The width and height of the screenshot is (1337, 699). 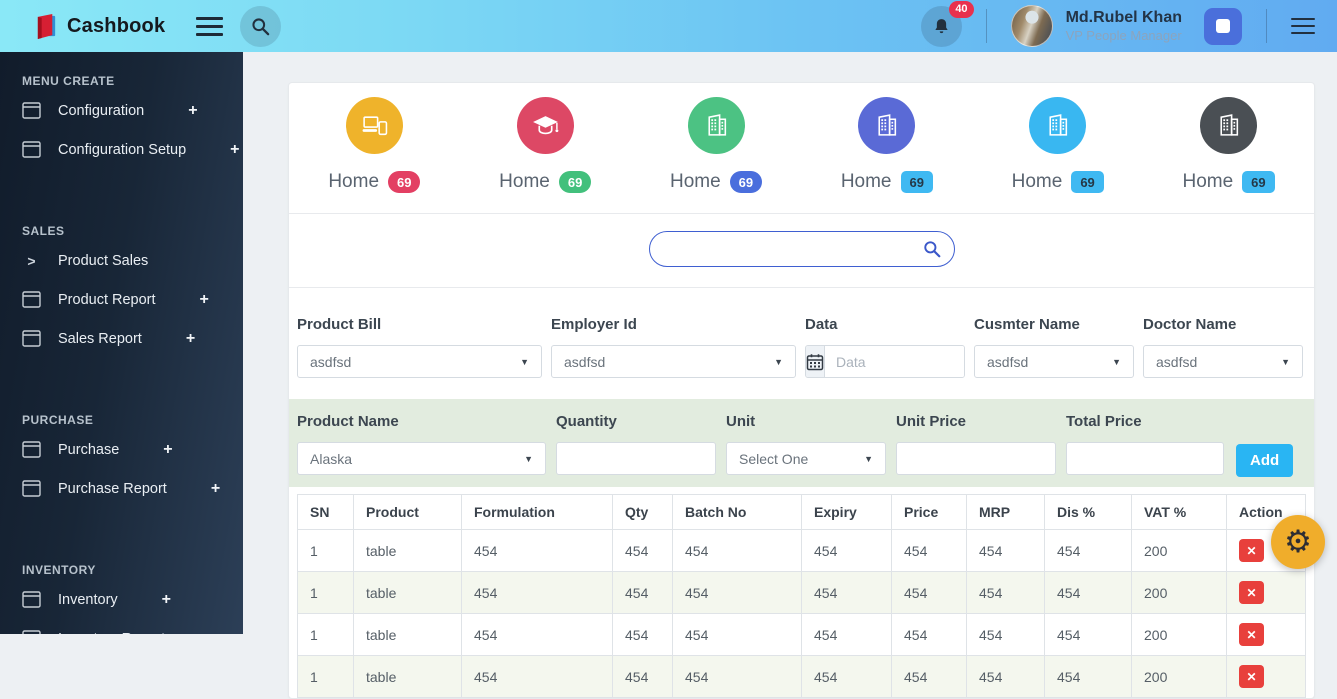 I want to click on sidebar-item-inventory: Inventory +, so click(x=121, y=599).